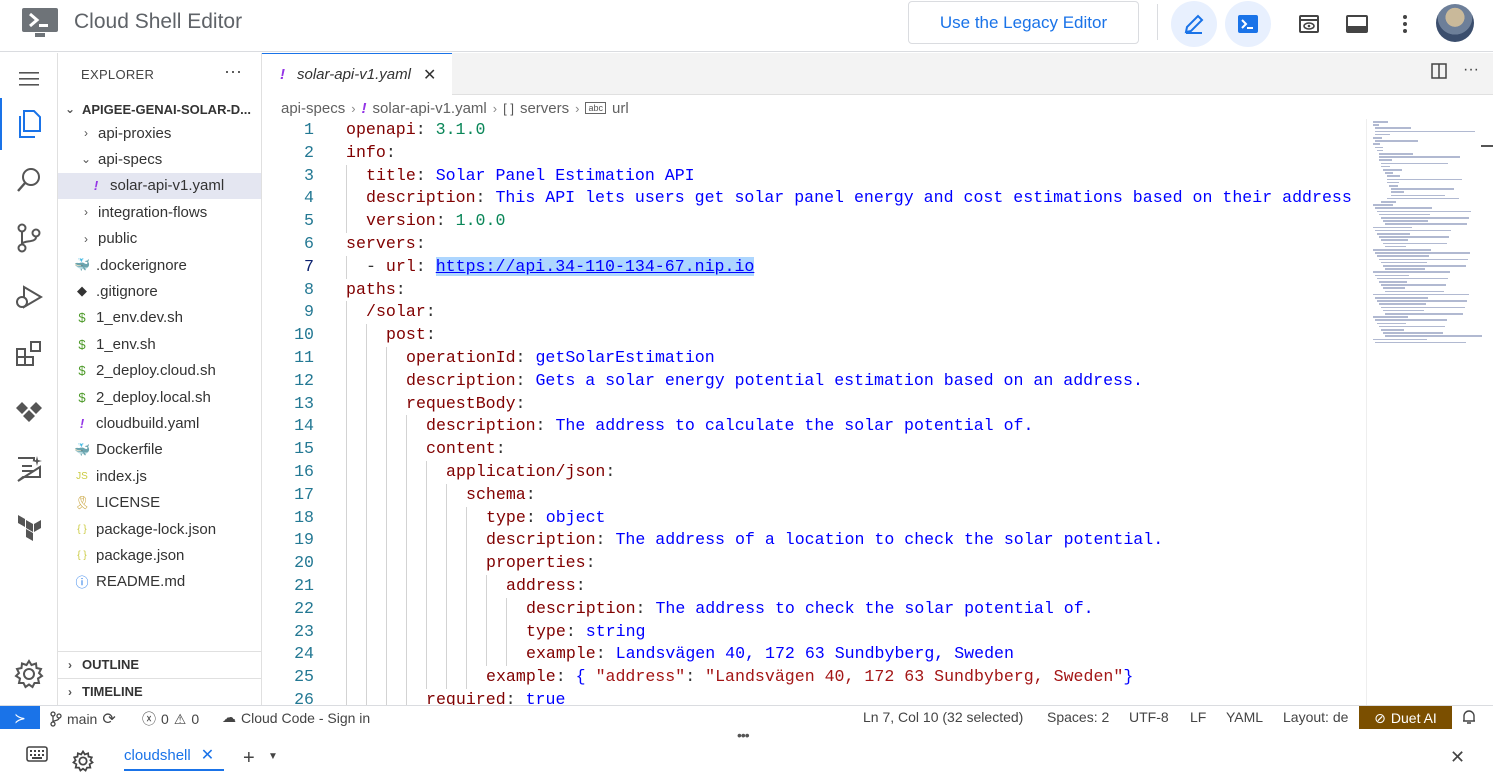  Describe the element at coordinates (159, 133) in the screenshot. I see `tree-folder: › api-proxies` at that location.